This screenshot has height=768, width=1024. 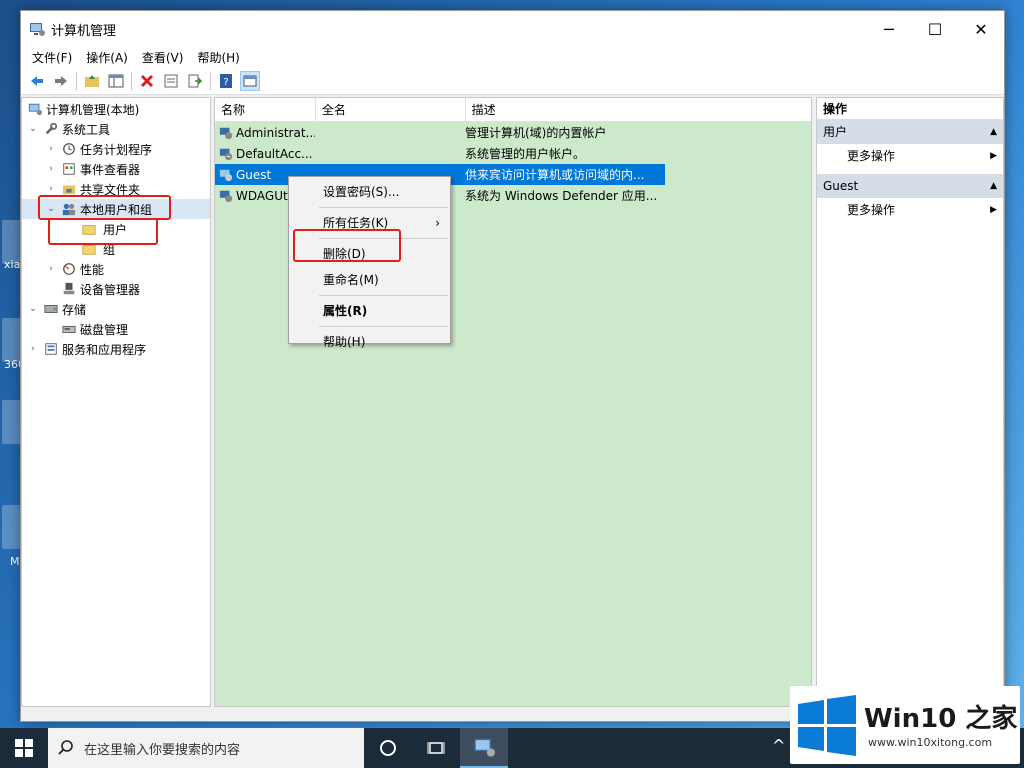 What do you see at coordinates (163, 57) in the screenshot?
I see `menu-view: 查看(V)` at bounding box center [163, 57].